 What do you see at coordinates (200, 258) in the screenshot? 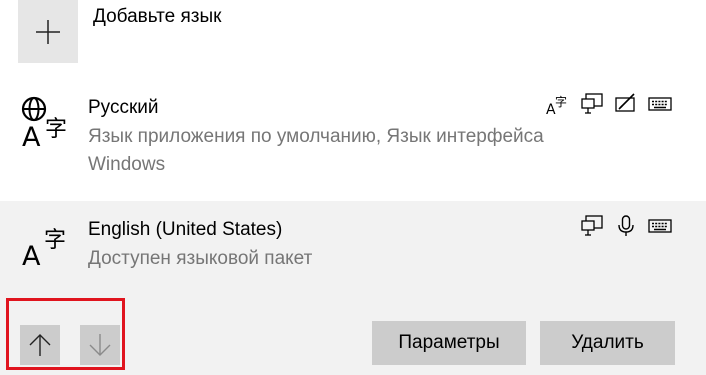
I see `language-description: Доступен языковой пакет` at bounding box center [200, 258].